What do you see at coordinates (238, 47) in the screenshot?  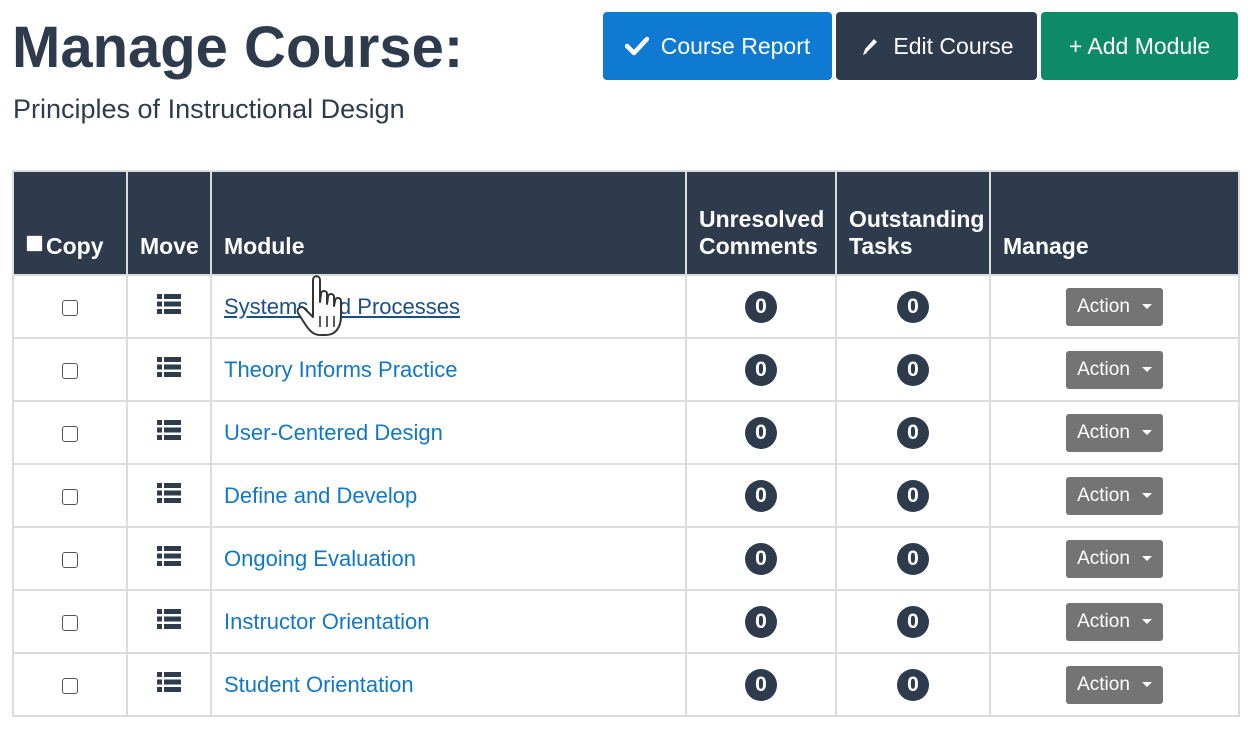 I see `page-title: Manage Course:` at bounding box center [238, 47].